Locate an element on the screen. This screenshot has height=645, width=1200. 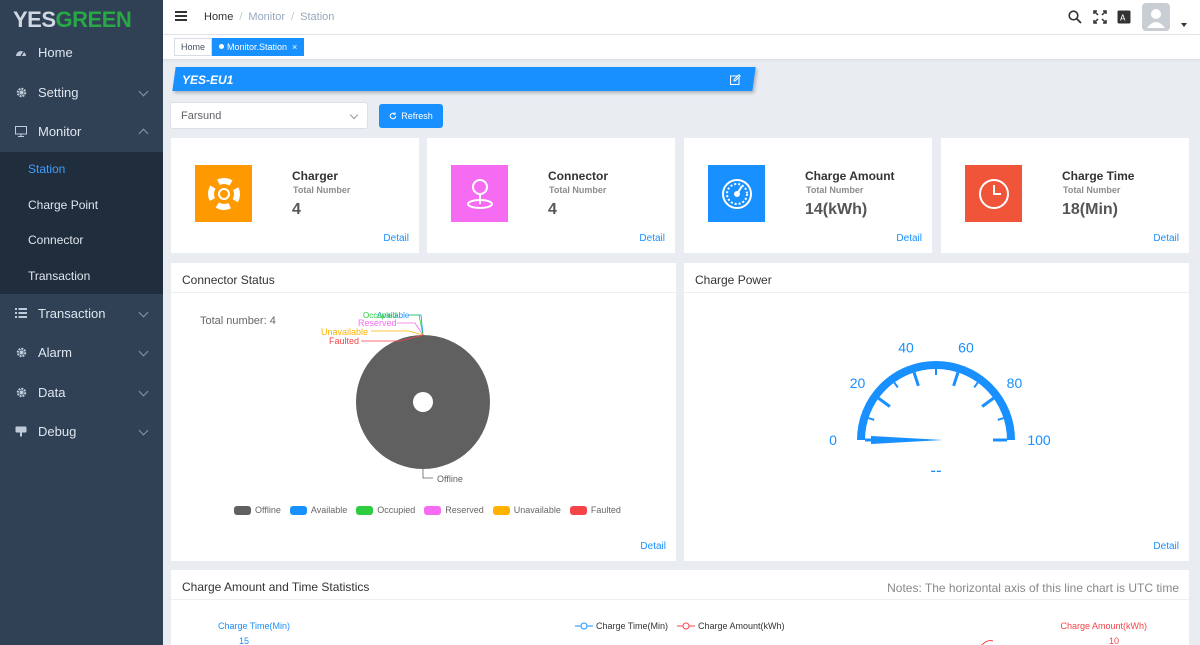
gauge-needle is located at coordinates (907, 440).